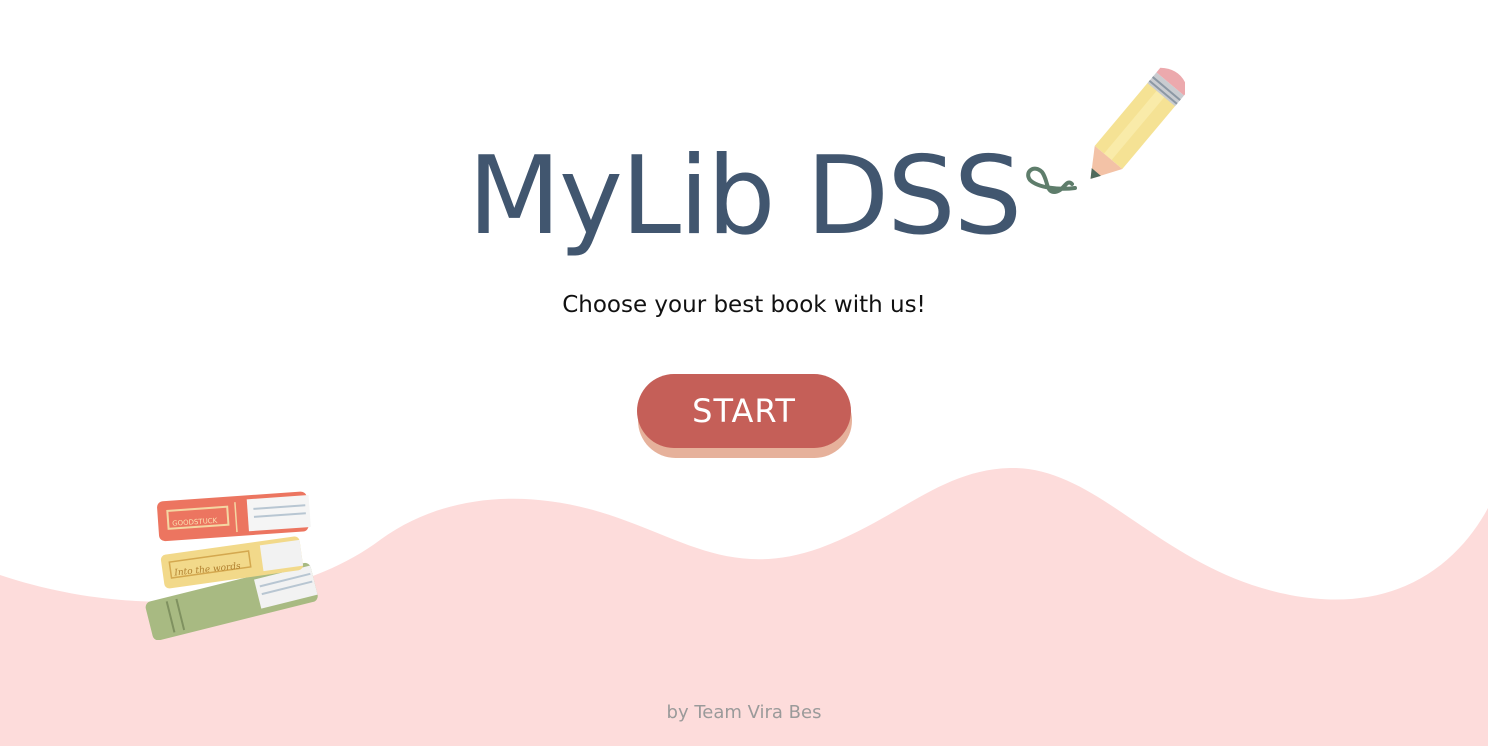 The width and height of the screenshot is (1488, 746). What do you see at coordinates (744, 196) in the screenshot?
I see `app-title: MyLib DSS` at bounding box center [744, 196].